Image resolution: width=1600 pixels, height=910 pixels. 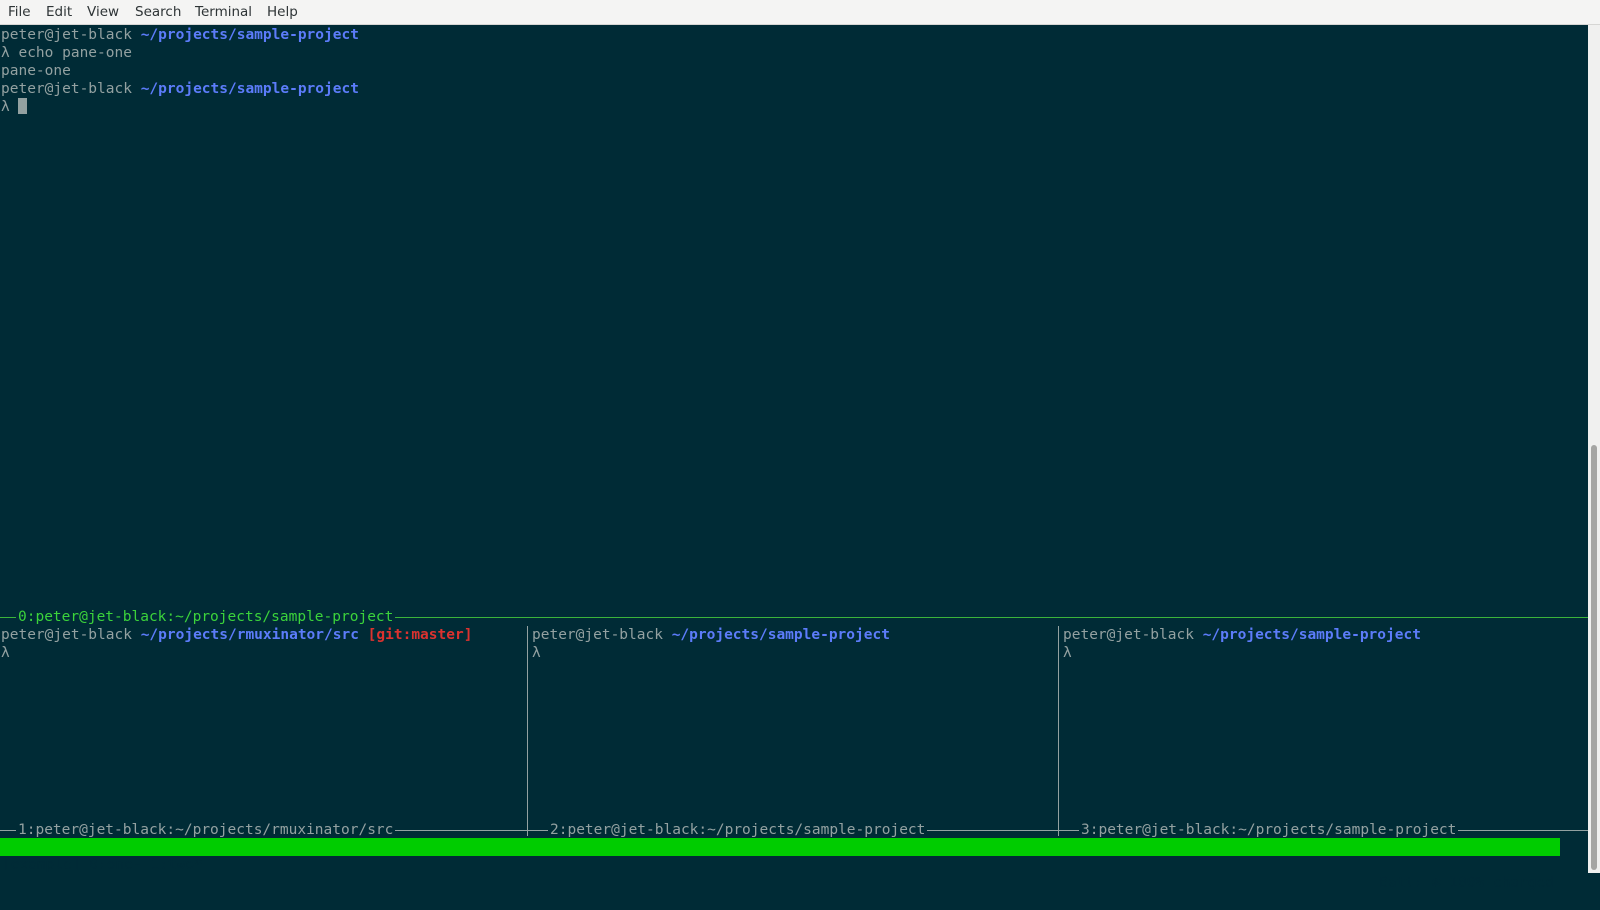 What do you see at coordinates (536, 653) in the screenshot?
I see `pane-2-cursor-line: λ` at bounding box center [536, 653].